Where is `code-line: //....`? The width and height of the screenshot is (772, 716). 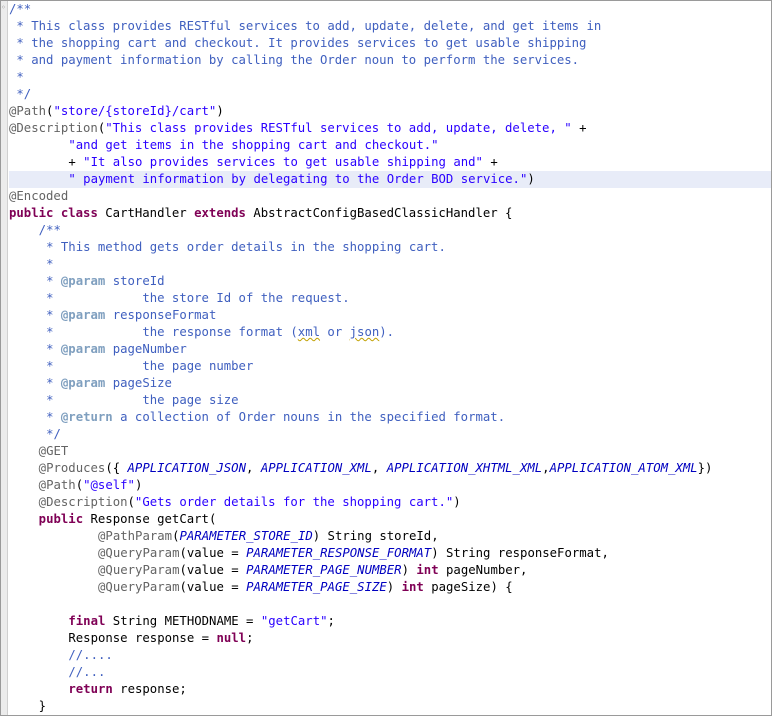 code-line: //.... is located at coordinates (390, 655).